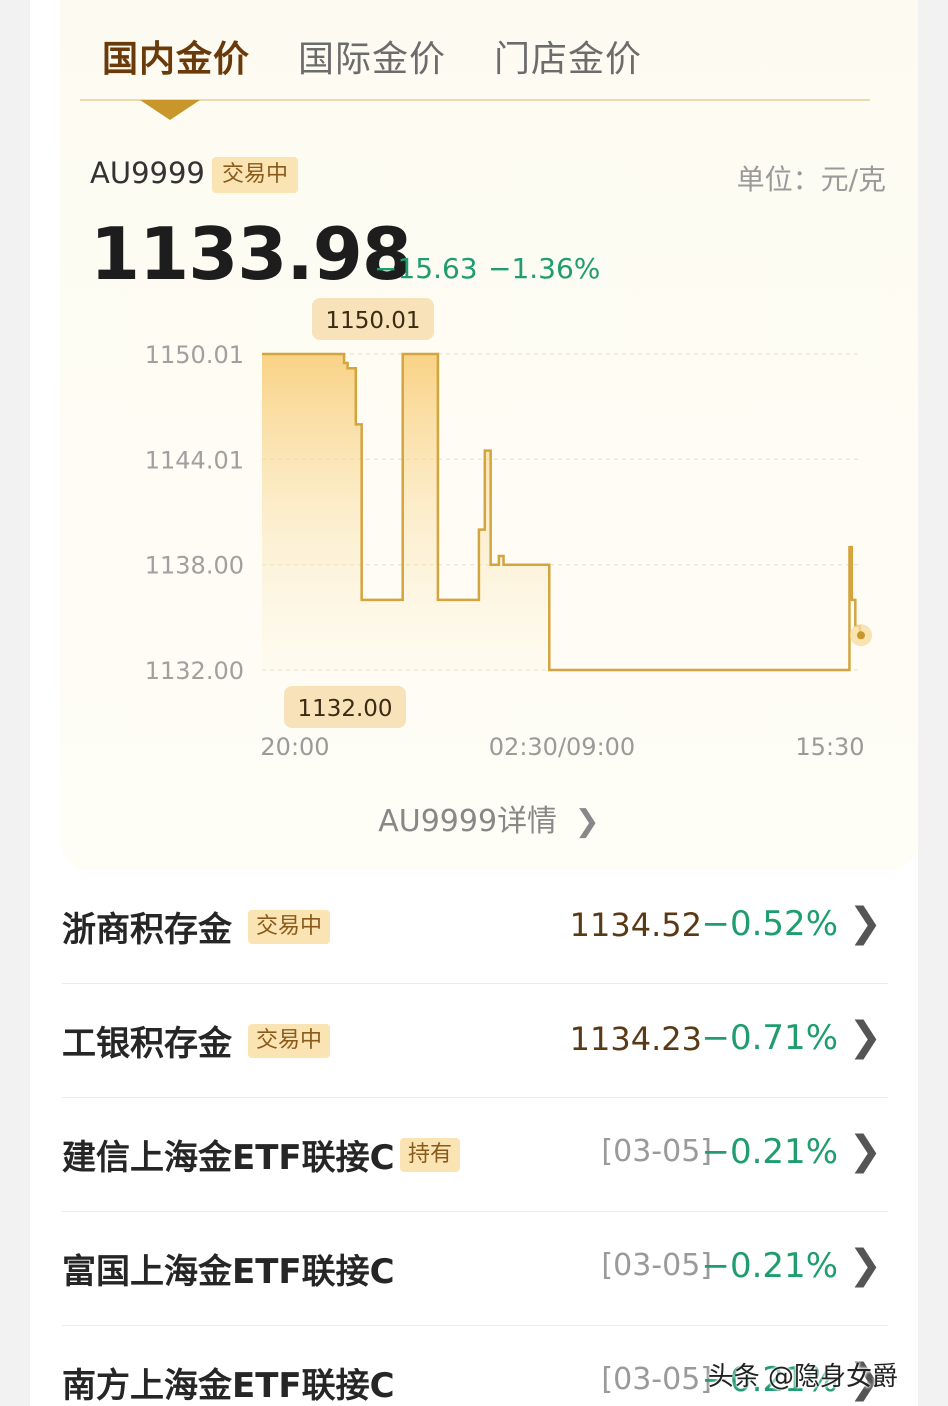 Image resolution: width=948 pixels, height=1406 pixels. What do you see at coordinates (372, 321) in the screenshot?
I see `high-price-label: 1150.01` at bounding box center [372, 321].